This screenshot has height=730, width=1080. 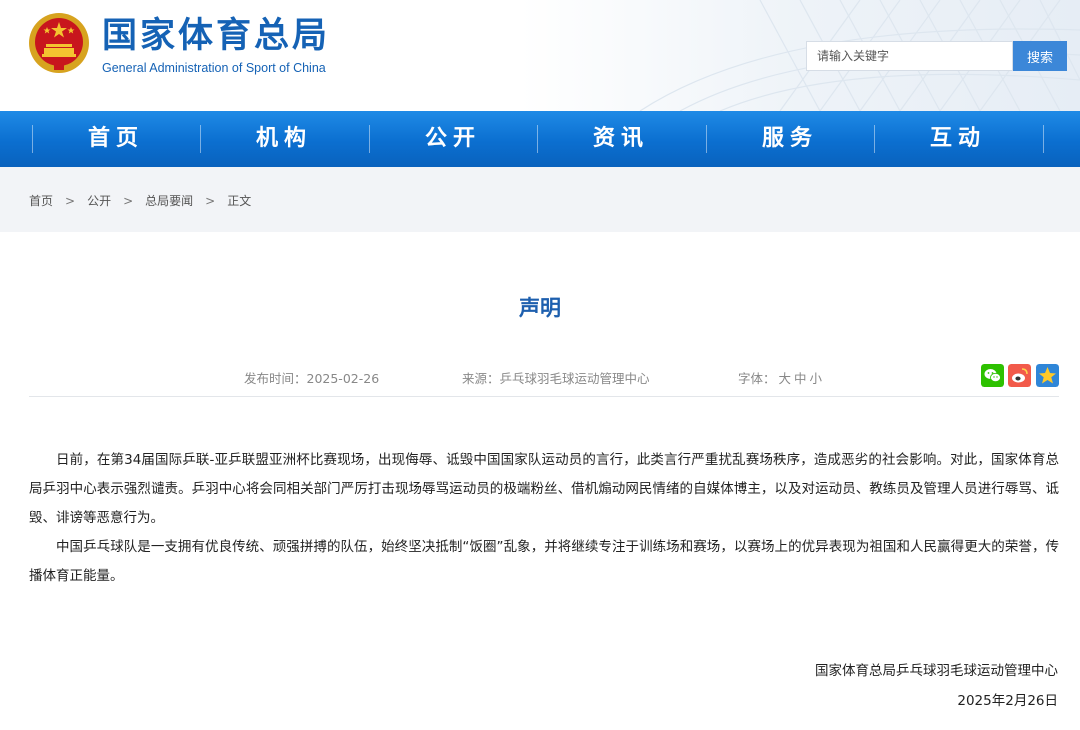 I want to click on breadcrumb-news: 总局要闻, so click(x=169, y=200).